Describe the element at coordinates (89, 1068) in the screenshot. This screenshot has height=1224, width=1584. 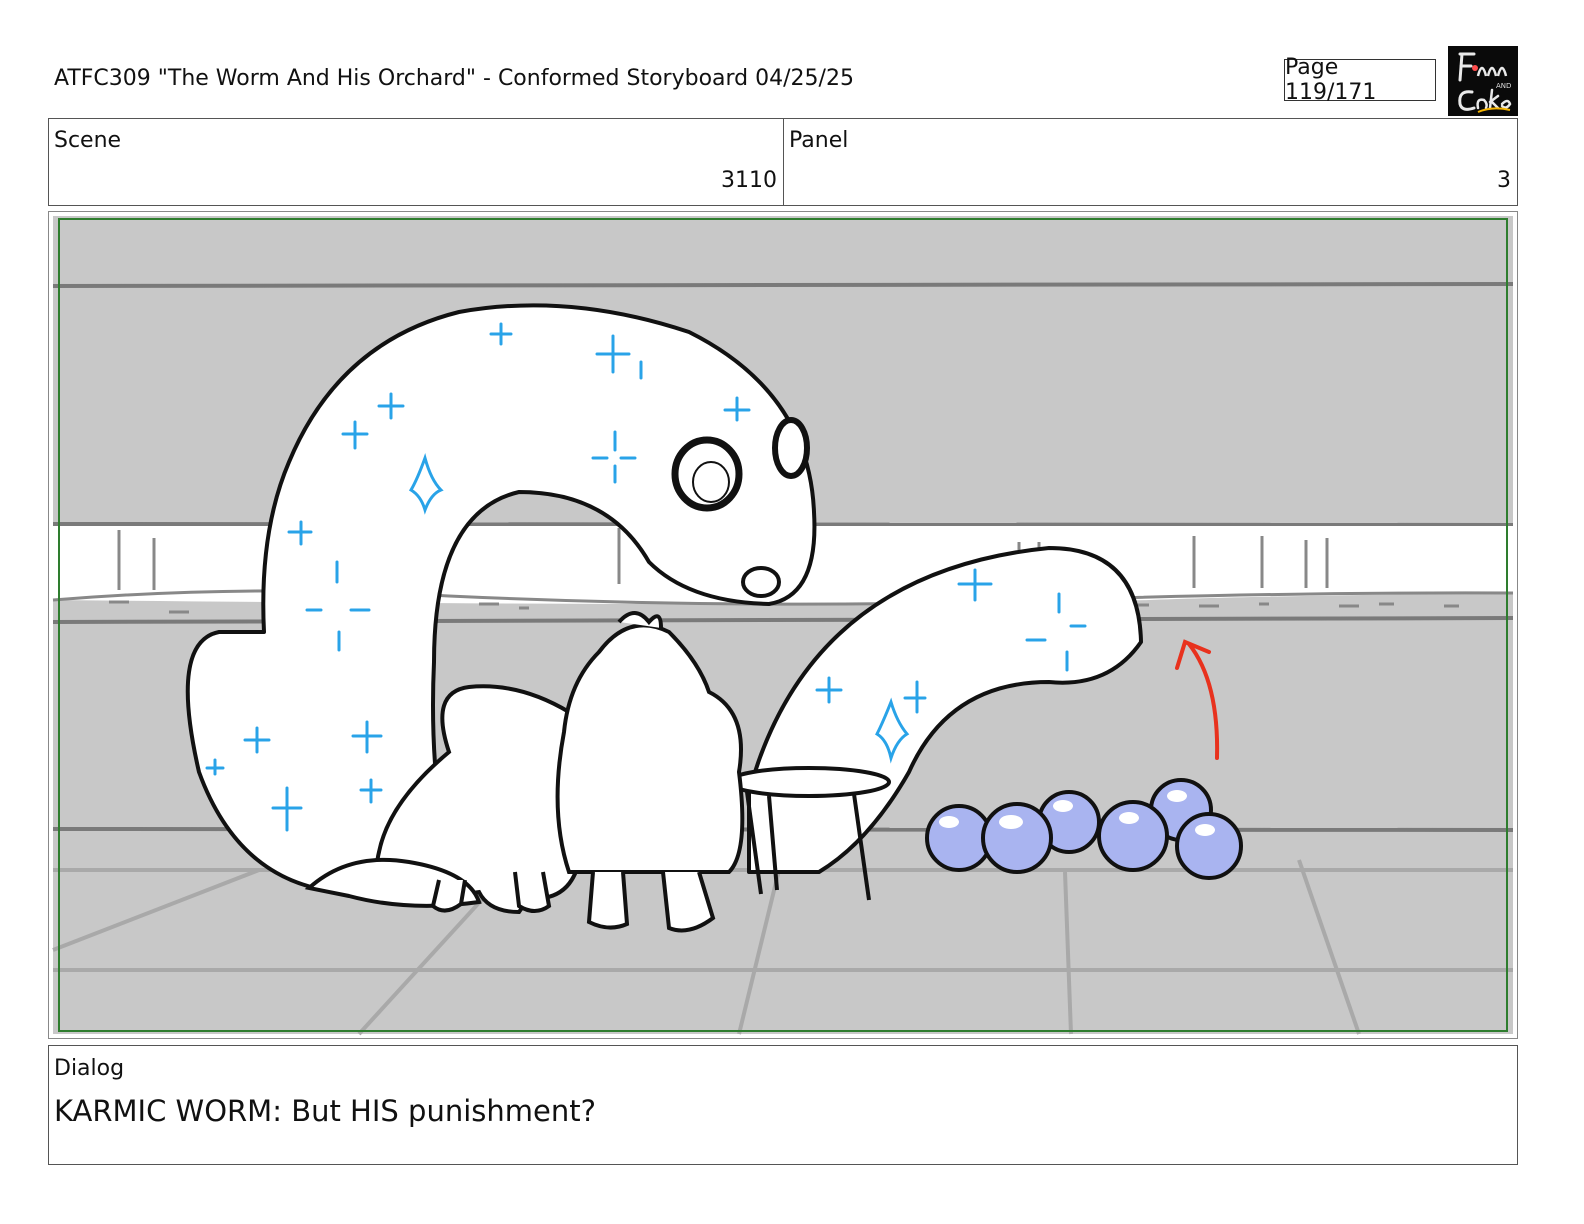
I see `dialog-label: Dialog` at that location.